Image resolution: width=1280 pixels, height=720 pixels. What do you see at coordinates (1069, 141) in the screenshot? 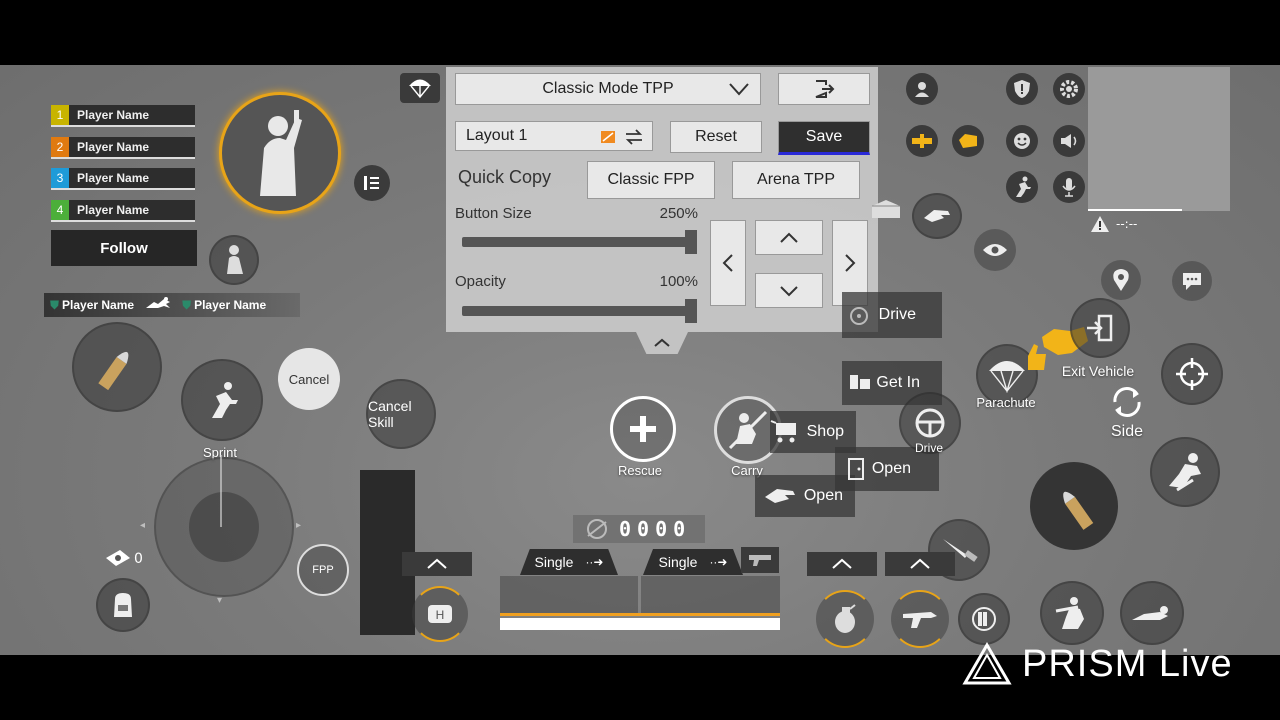
I see `speaker-button` at bounding box center [1069, 141].